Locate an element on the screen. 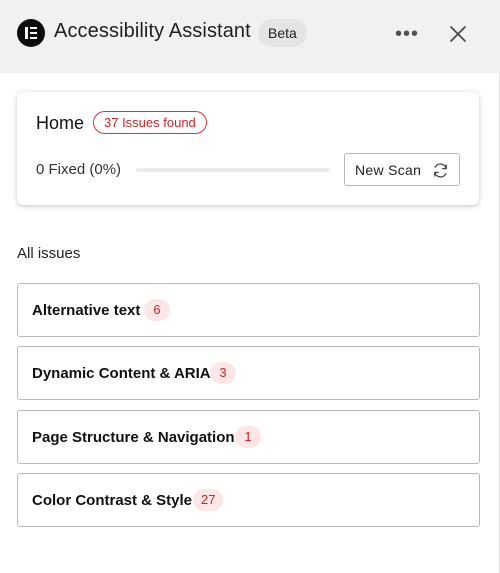 Image resolution: width=500 pixels, height=573 pixels. issue-category-page-structure-navigation: Page Structure & Navigation 1 is located at coordinates (248, 437).